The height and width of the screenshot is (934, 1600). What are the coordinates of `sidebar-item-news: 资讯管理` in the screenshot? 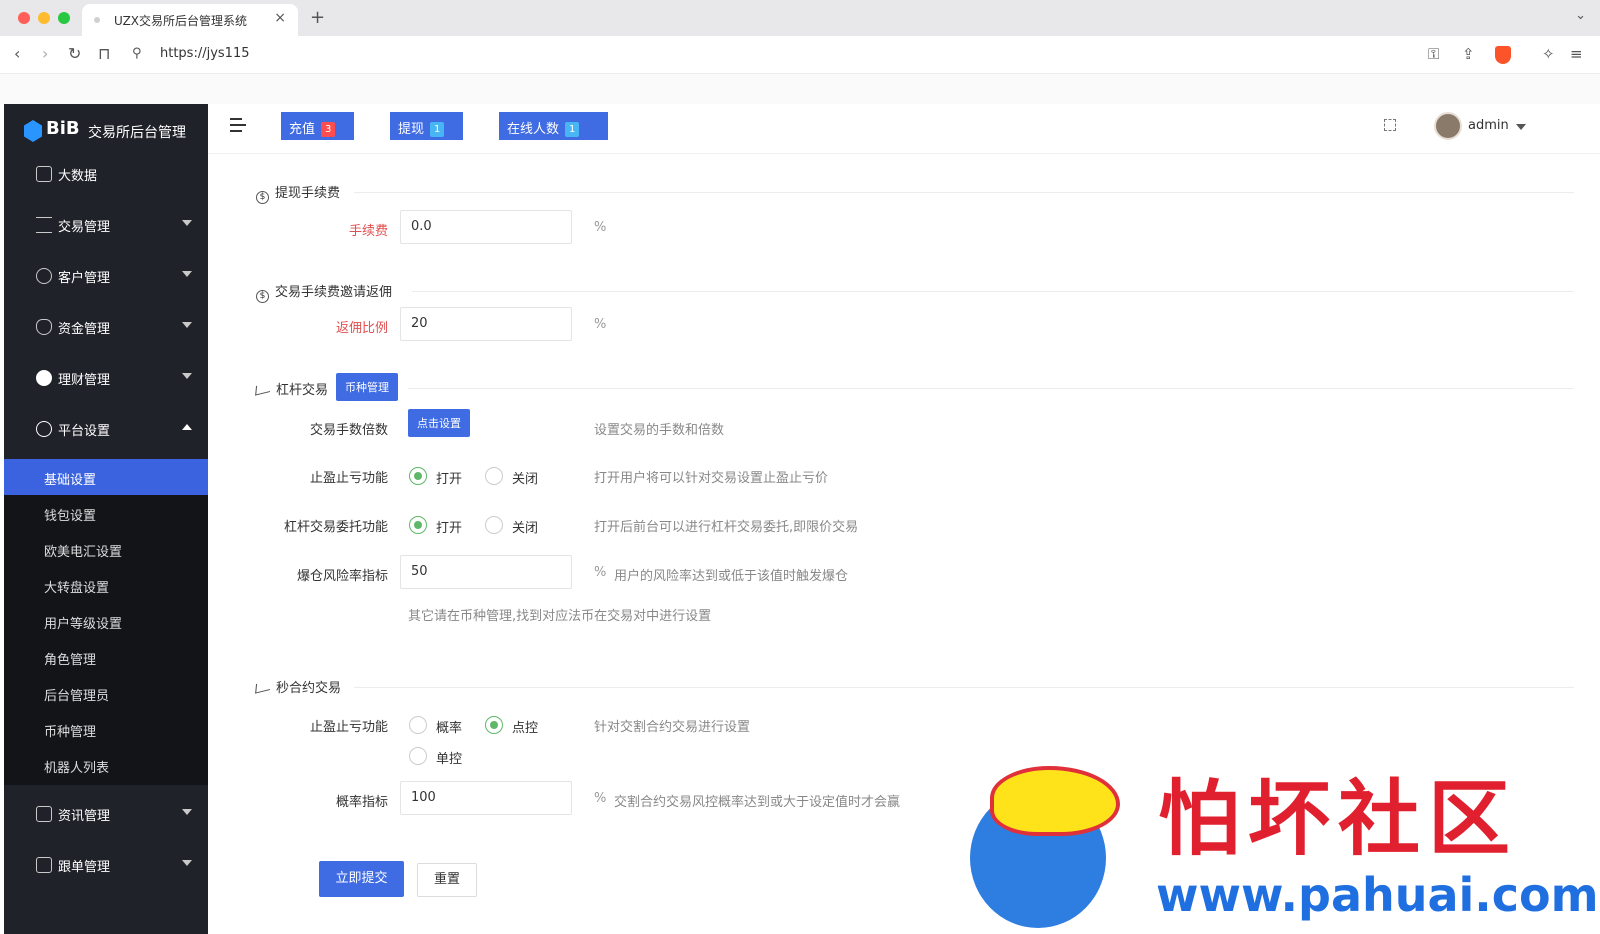 It's located at (106, 815).